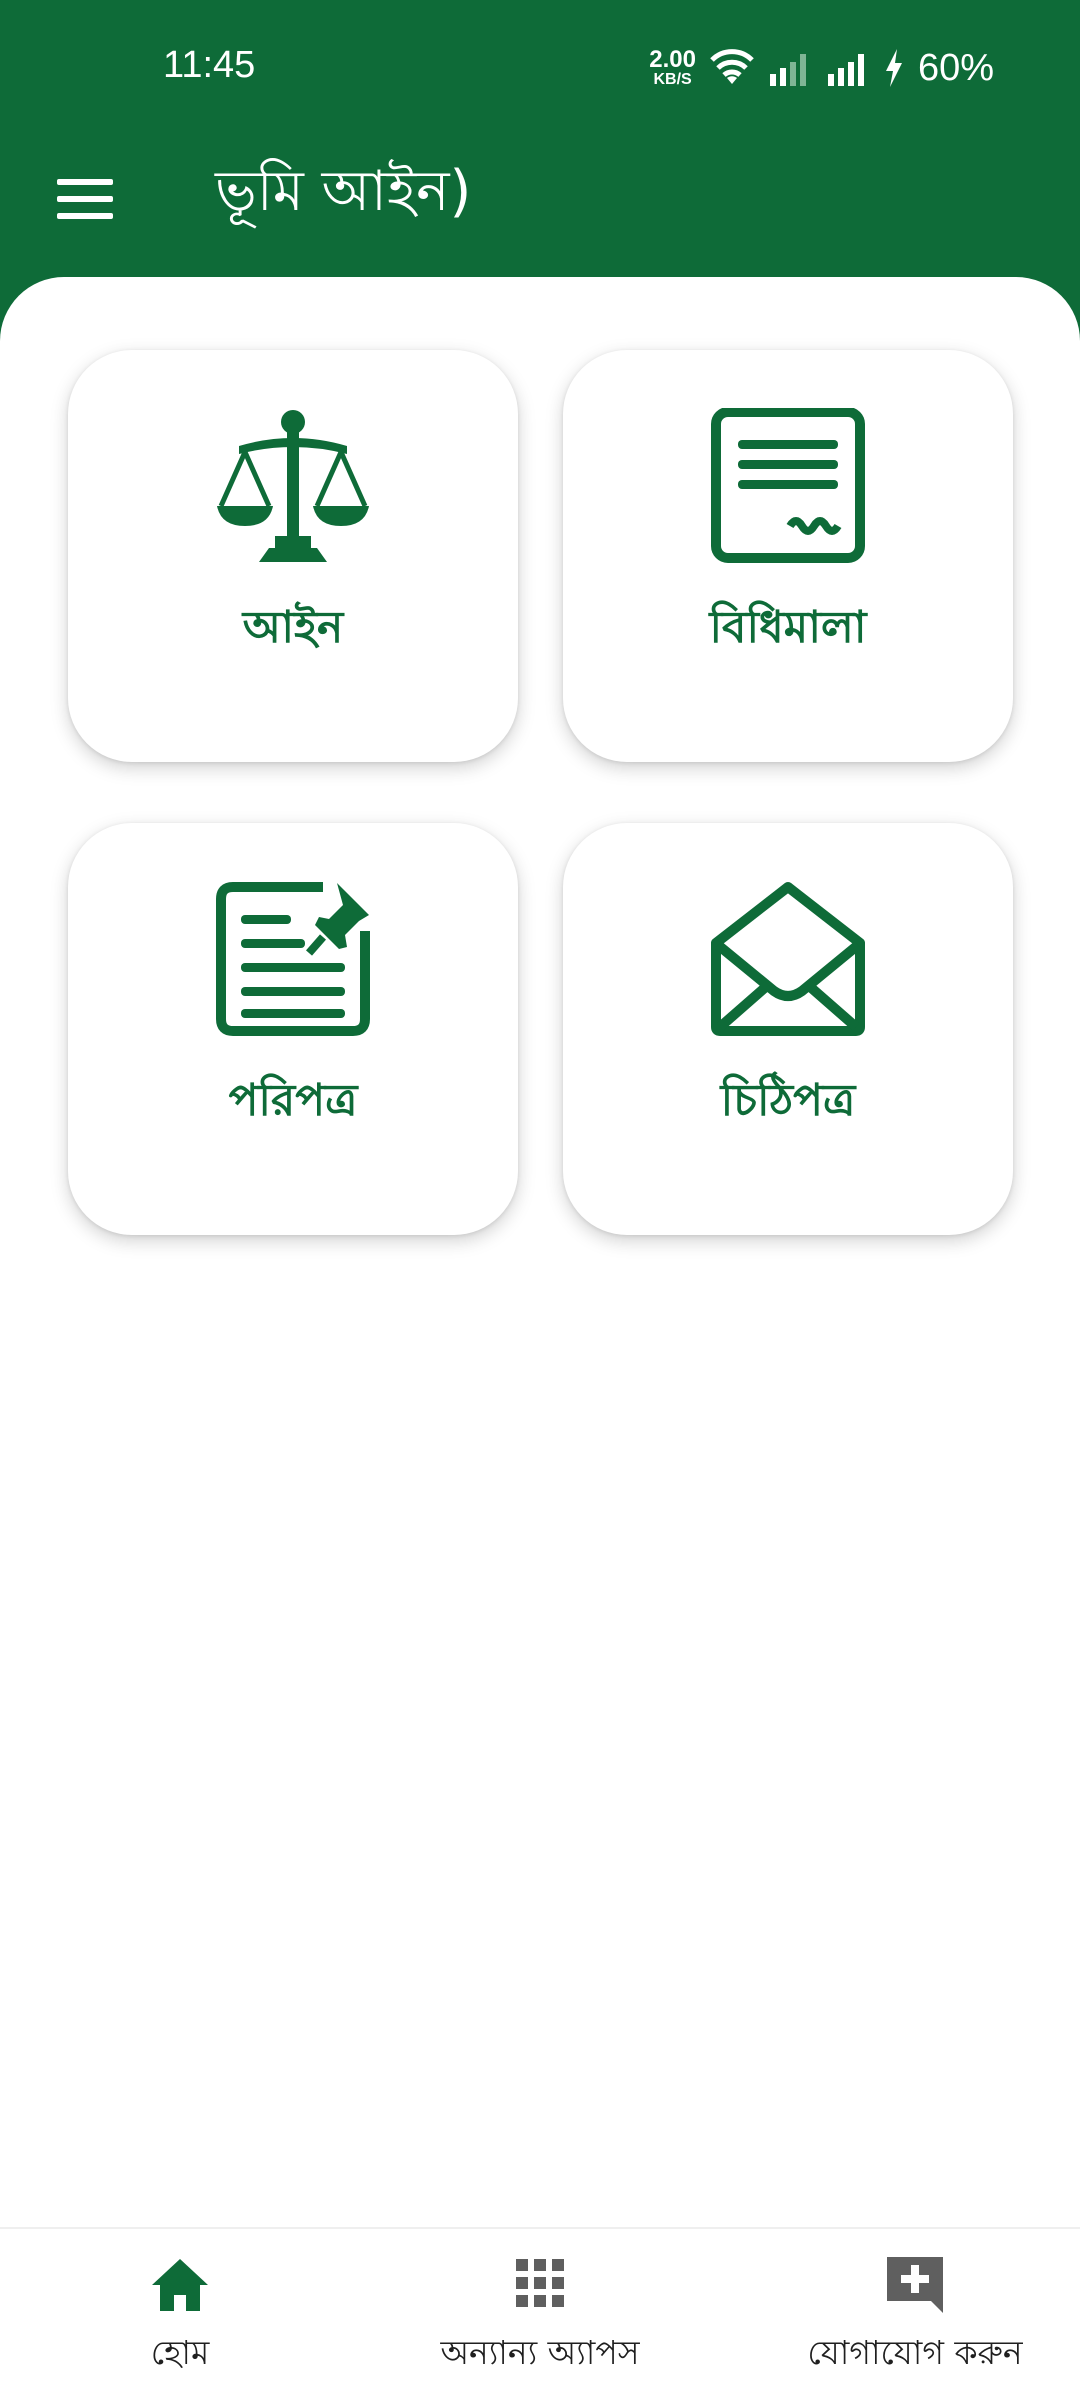 This screenshot has width=1080, height=2402. I want to click on card-label: আইন, so click(293, 627).